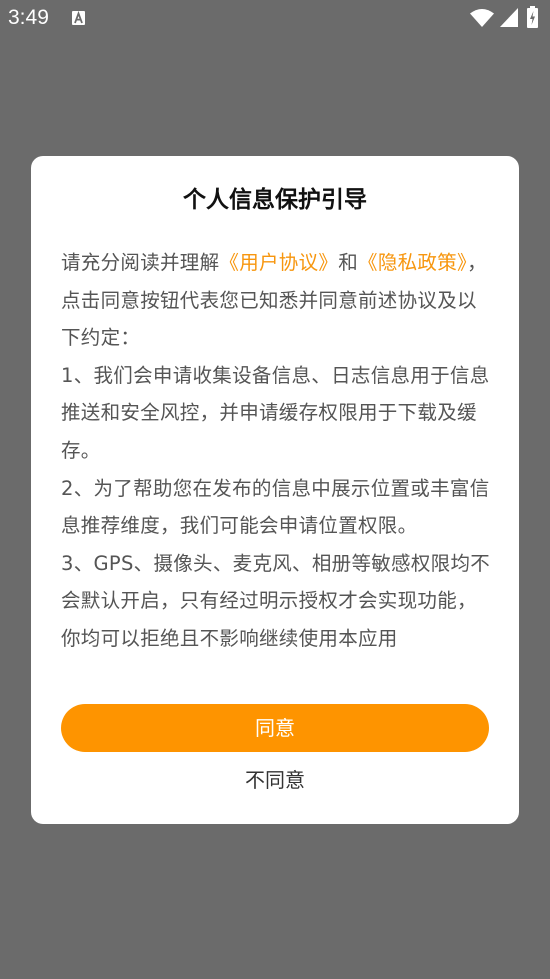 The width and height of the screenshot is (550, 979). I want to click on signal-icon, so click(509, 17).